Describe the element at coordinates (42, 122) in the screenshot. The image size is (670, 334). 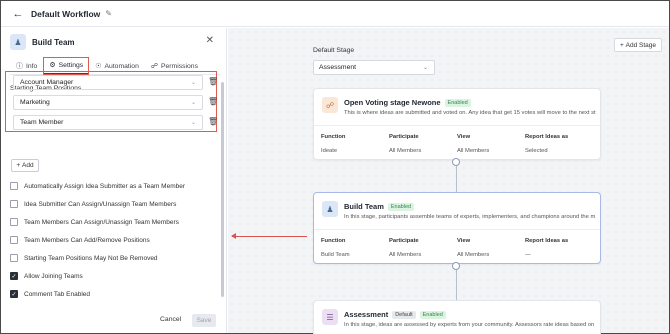
I see `position-value: Team Member` at that location.